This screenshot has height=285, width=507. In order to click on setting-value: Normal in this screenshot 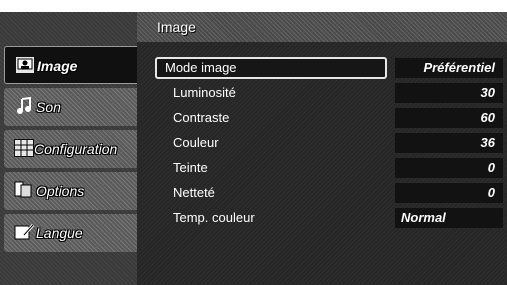, I will do `click(423, 217)`.